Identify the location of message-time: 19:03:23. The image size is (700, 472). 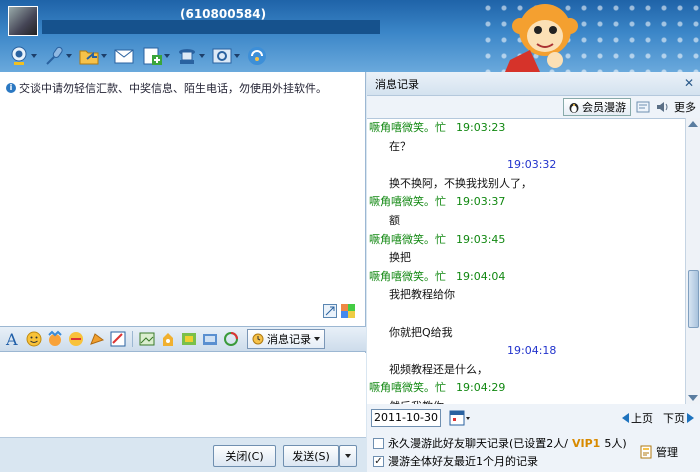
(481, 127).